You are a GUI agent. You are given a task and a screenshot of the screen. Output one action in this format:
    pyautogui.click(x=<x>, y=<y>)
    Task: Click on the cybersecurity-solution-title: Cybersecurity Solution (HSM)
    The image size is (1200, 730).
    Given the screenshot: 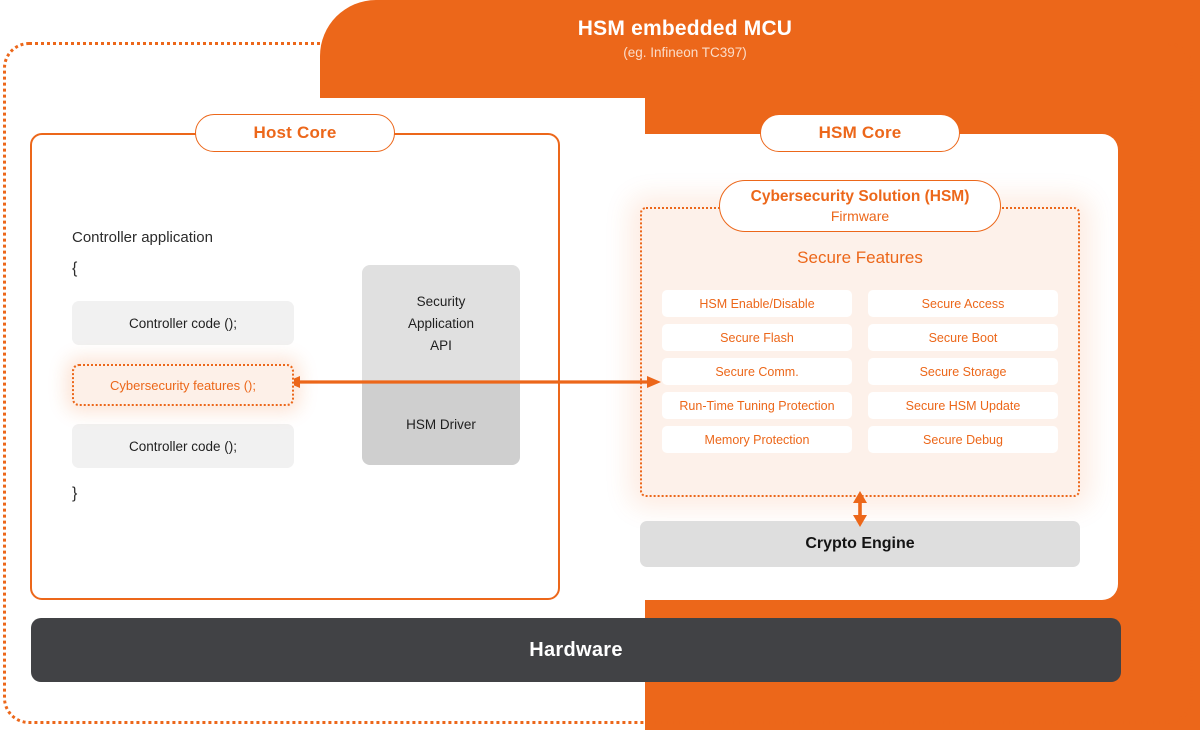 What is the action you would take?
    pyautogui.click(x=860, y=196)
    